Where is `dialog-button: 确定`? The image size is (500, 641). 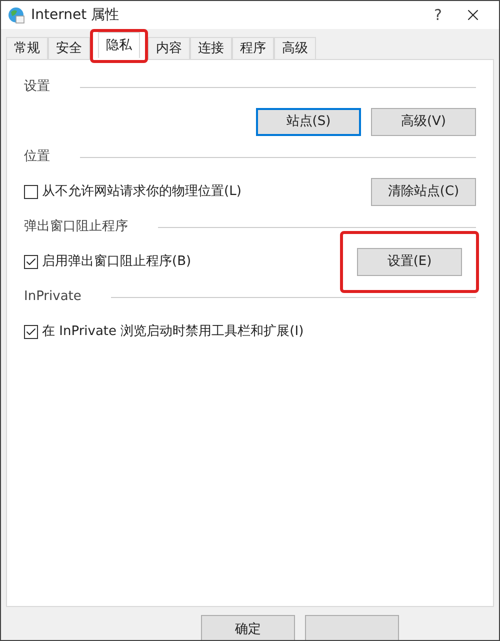 dialog-button: 确定 is located at coordinates (248, 627).